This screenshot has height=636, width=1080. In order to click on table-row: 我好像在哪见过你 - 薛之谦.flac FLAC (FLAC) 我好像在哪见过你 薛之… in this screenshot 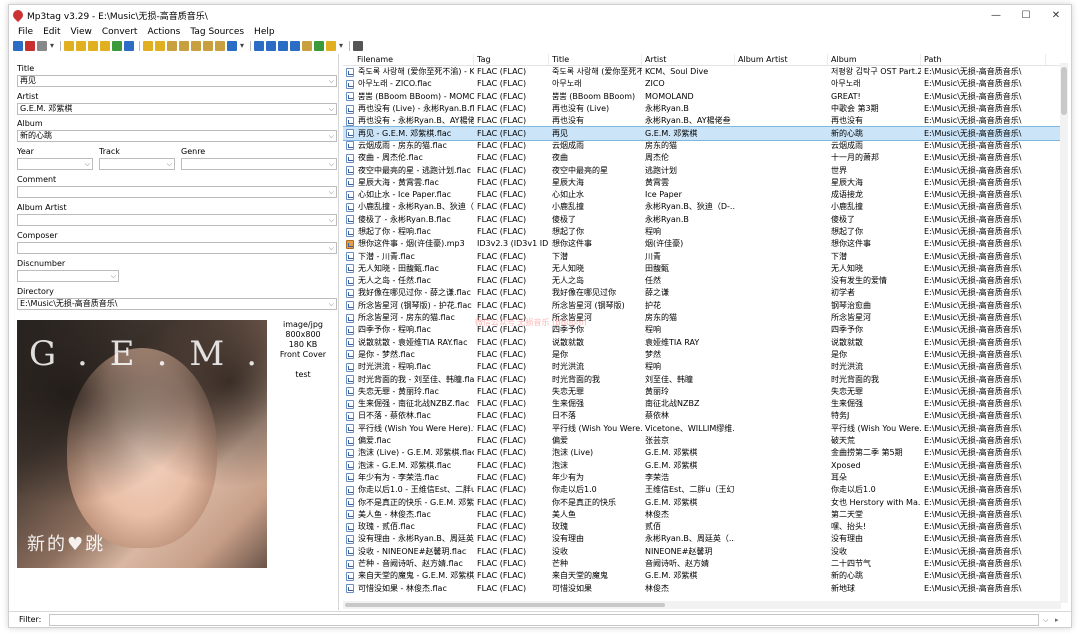, I will do `click(702, 293)`.